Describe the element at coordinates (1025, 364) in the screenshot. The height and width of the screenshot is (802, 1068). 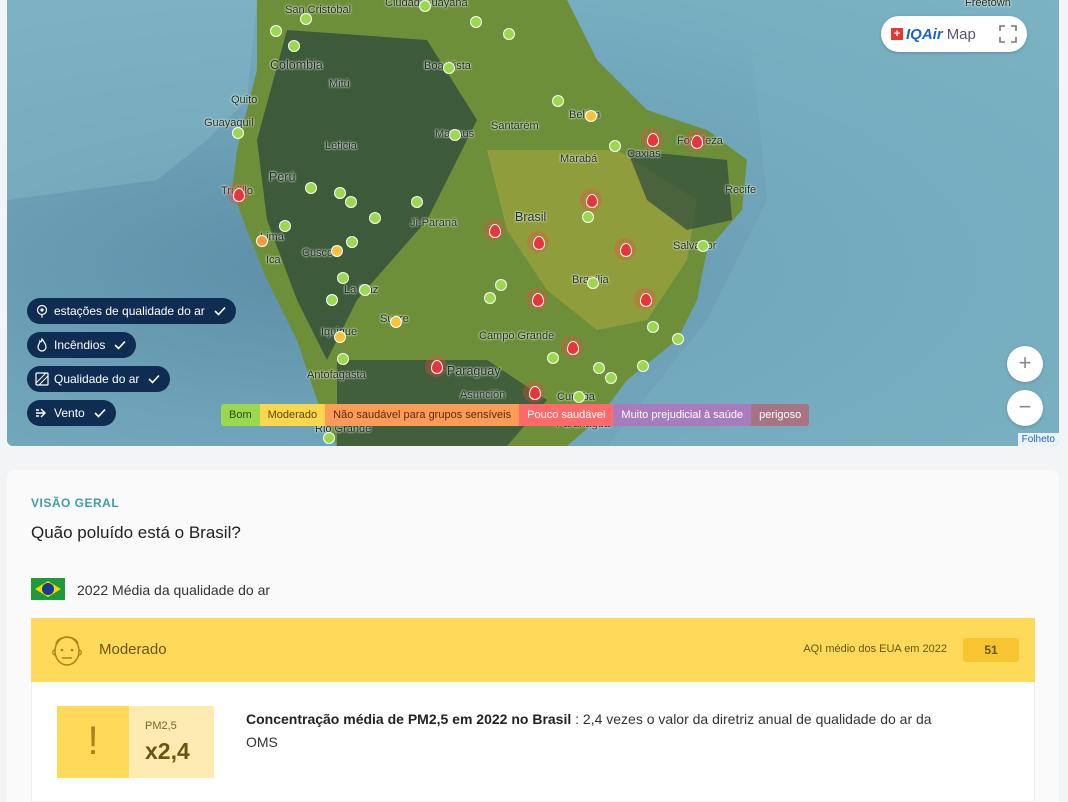
I see `zoom-in-button: +` at that location.